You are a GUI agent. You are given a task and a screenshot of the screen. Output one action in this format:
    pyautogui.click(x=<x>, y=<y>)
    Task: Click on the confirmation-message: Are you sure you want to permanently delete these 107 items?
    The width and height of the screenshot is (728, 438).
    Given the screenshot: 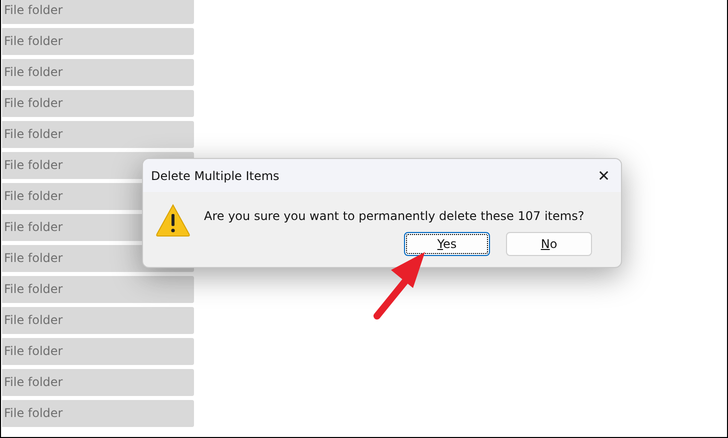 What is the action you would take?
    pyautogui.click(x=395, y=216)
    